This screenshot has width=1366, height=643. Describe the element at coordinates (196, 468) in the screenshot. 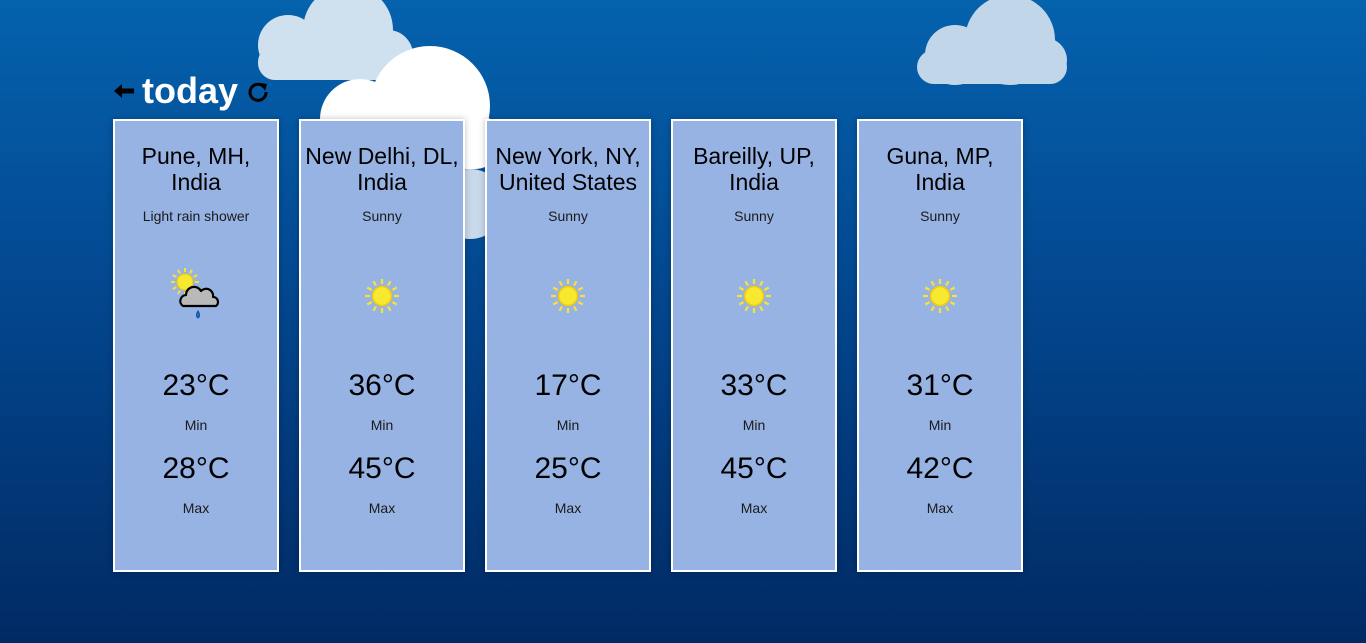

I see `max-temperature: 28°C` at that location.